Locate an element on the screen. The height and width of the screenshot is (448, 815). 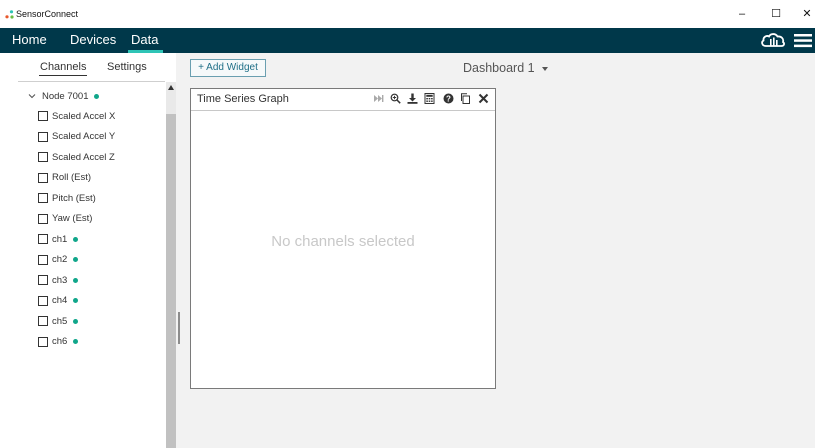
channel-item: ch1 is located at coordinates (58, 239).